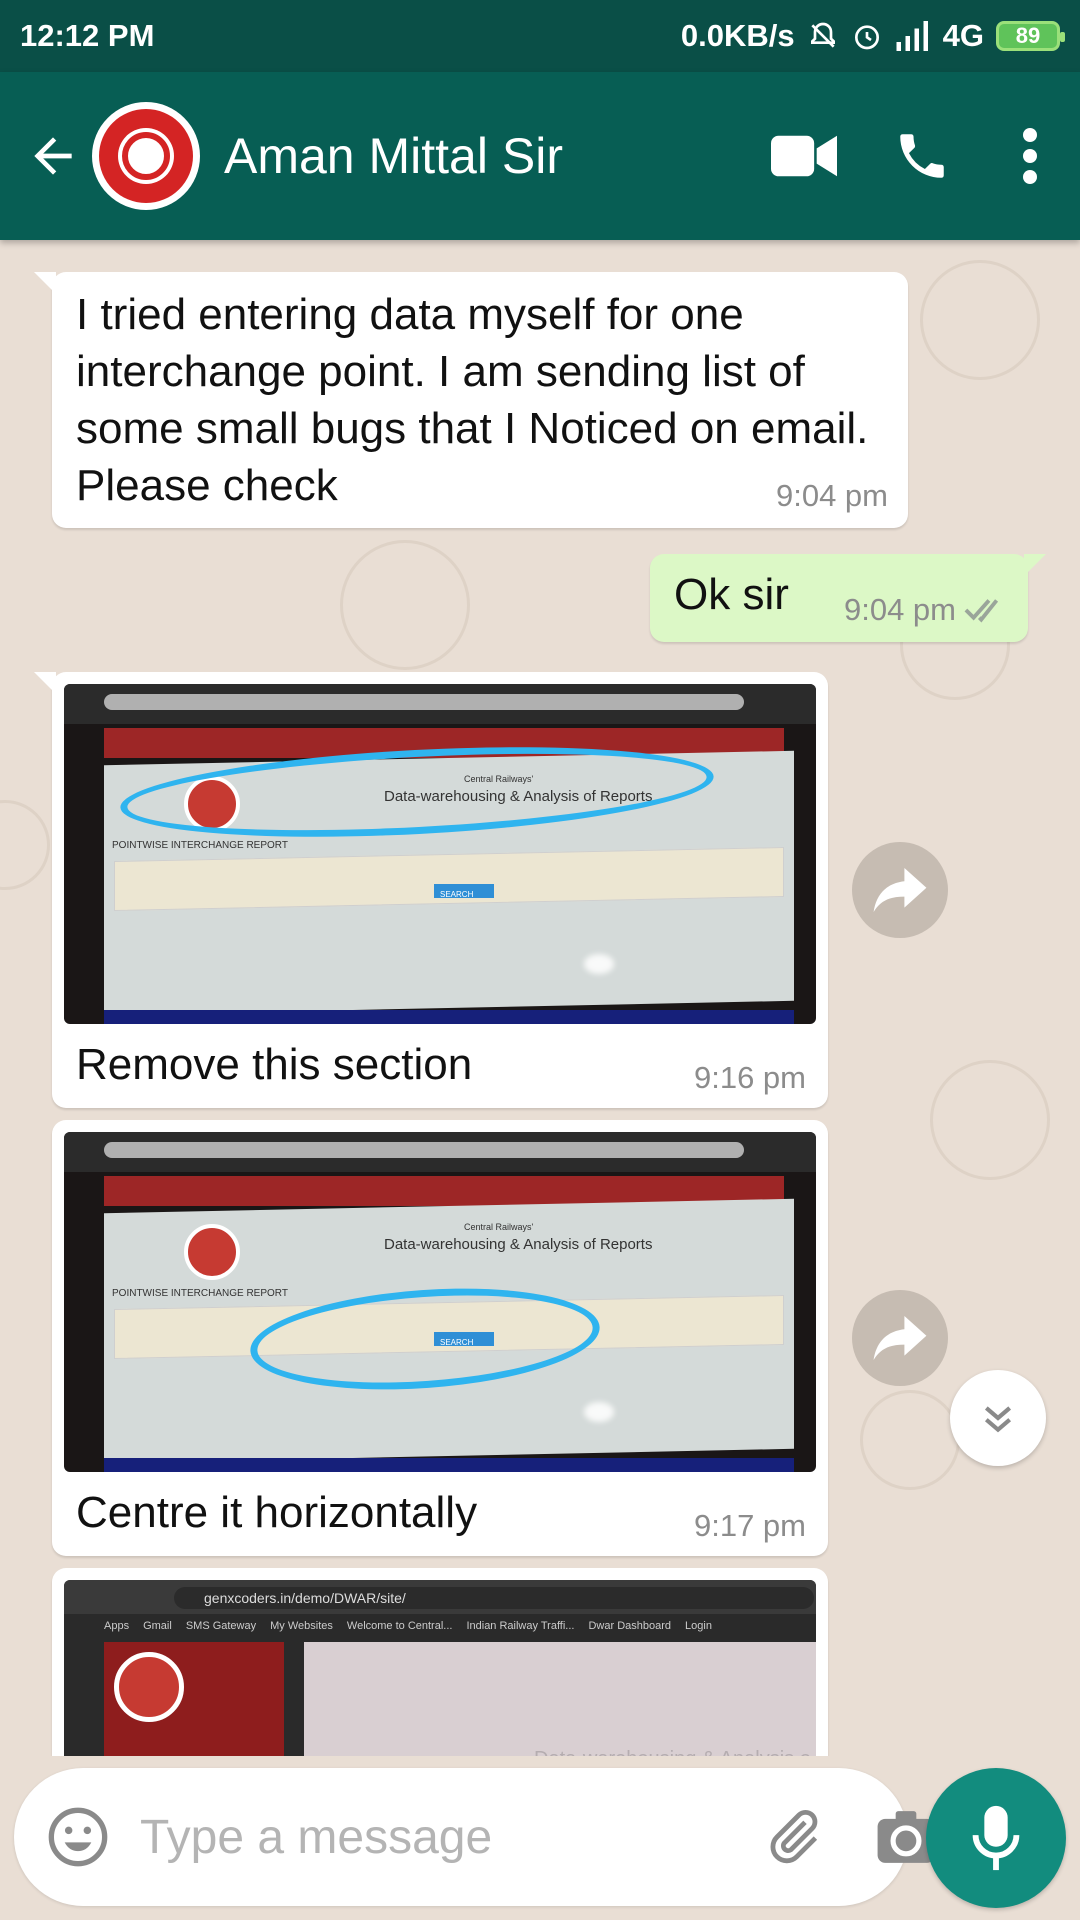 Image resolution: width=1080 pixels, height=1920 pixels. I want to click on network-type: 4G, so click(963, 35).